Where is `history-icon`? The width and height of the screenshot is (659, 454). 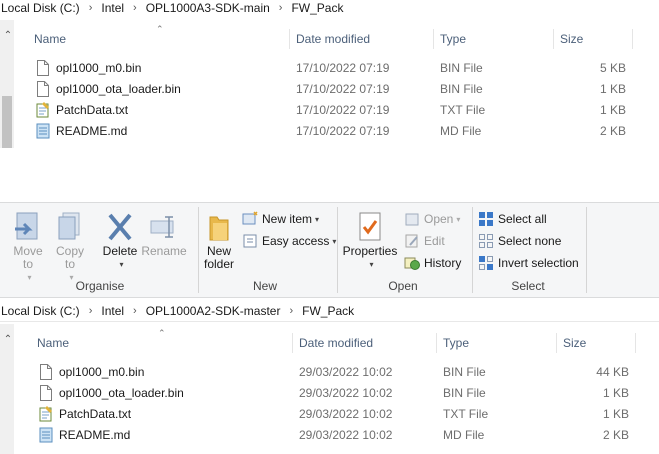 history-icon is located at coordinates (412, 263).